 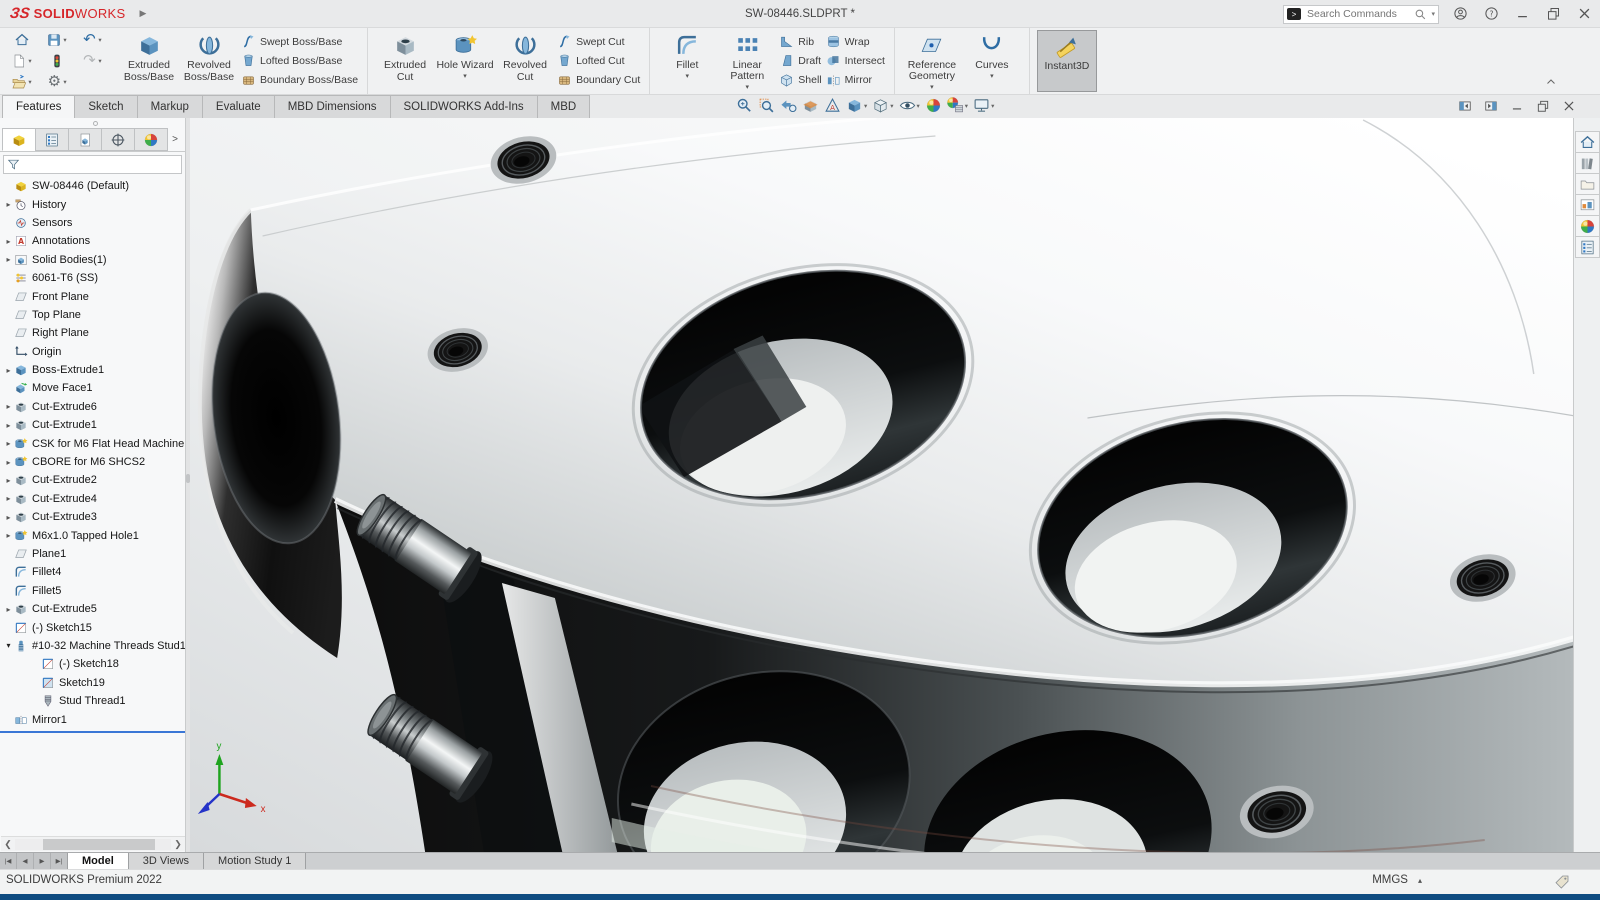 I want to click on nav-next-button: ▶, so click(x=42, y=861).